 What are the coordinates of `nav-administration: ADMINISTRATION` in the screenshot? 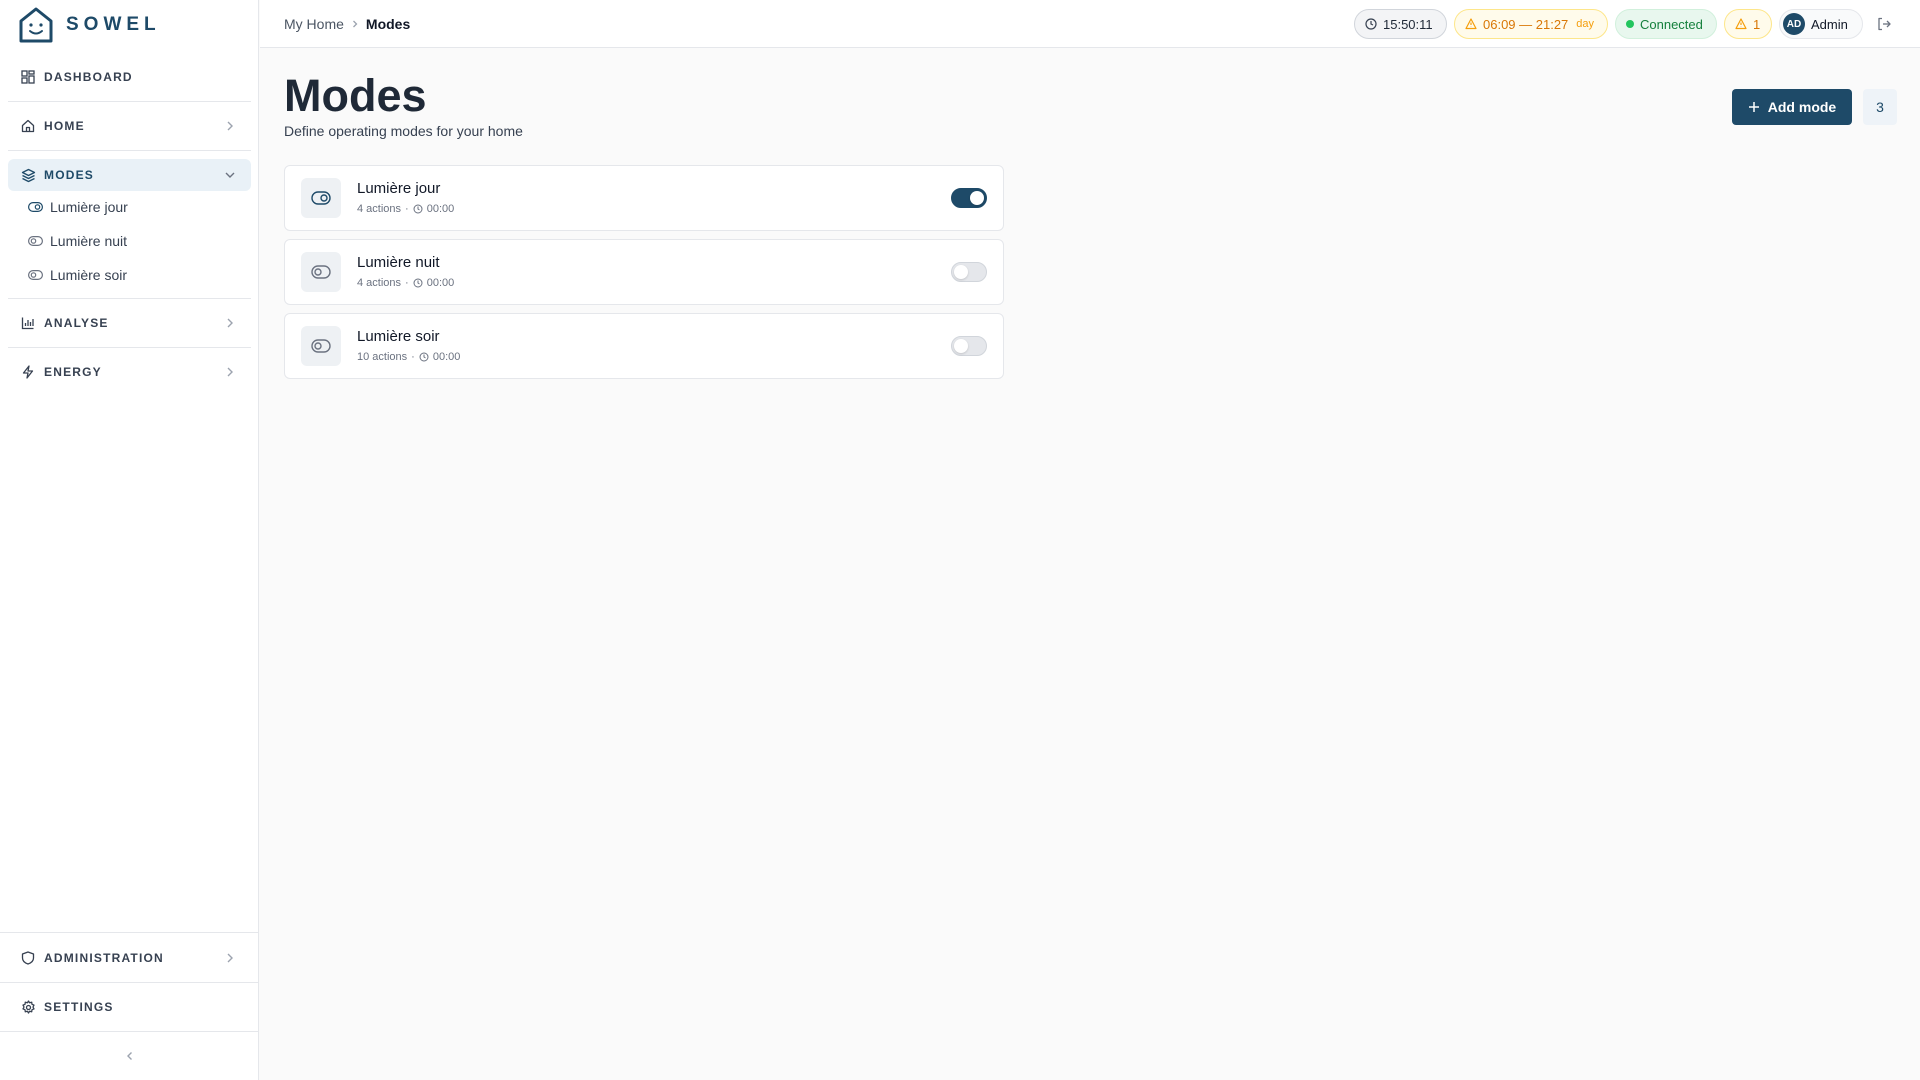 It's located at (129, 958).